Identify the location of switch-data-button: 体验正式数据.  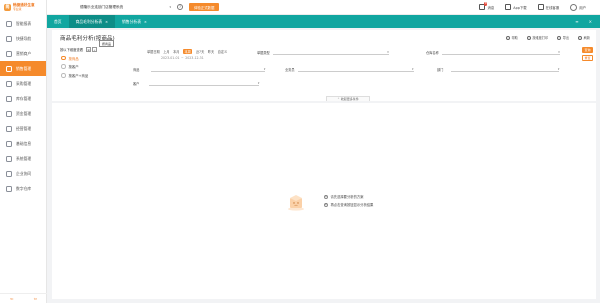
(204, 7).